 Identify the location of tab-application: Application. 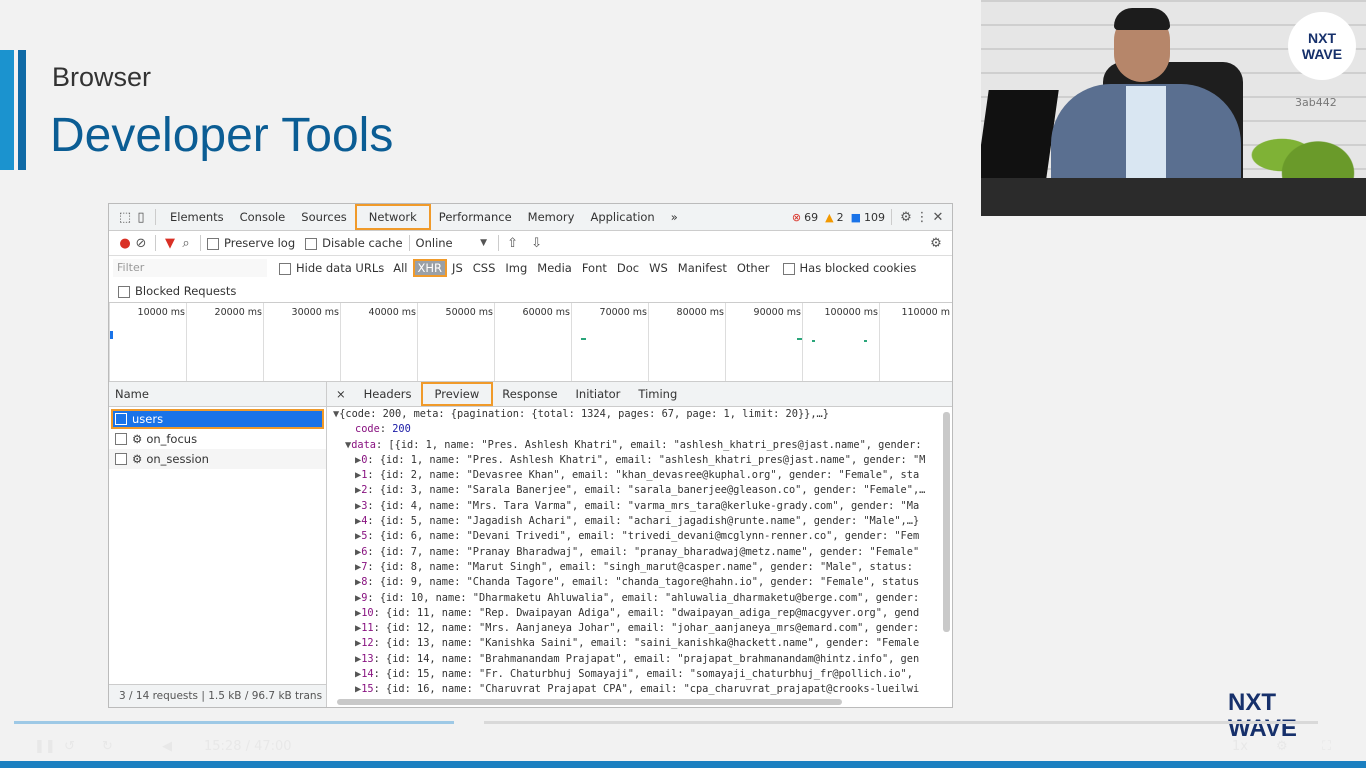
(622, 217).